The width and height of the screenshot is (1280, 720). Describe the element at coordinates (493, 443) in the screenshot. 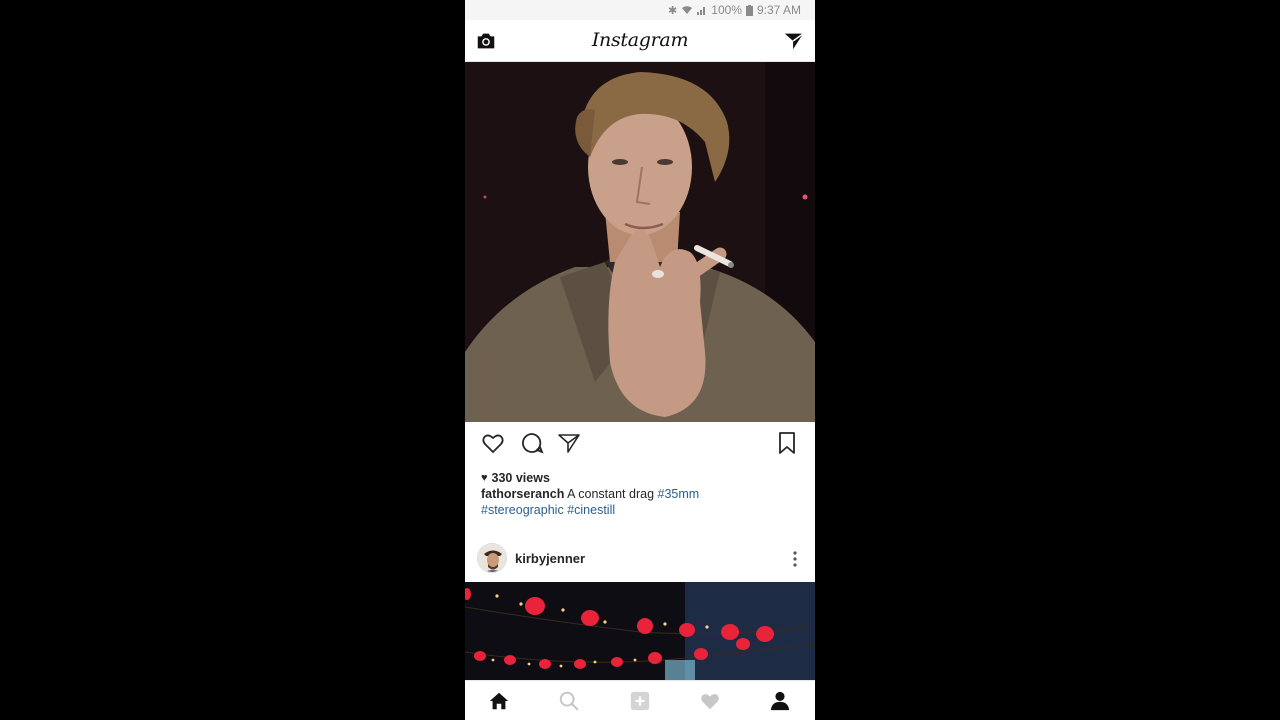

I see `heart-outline-icon` at that location.